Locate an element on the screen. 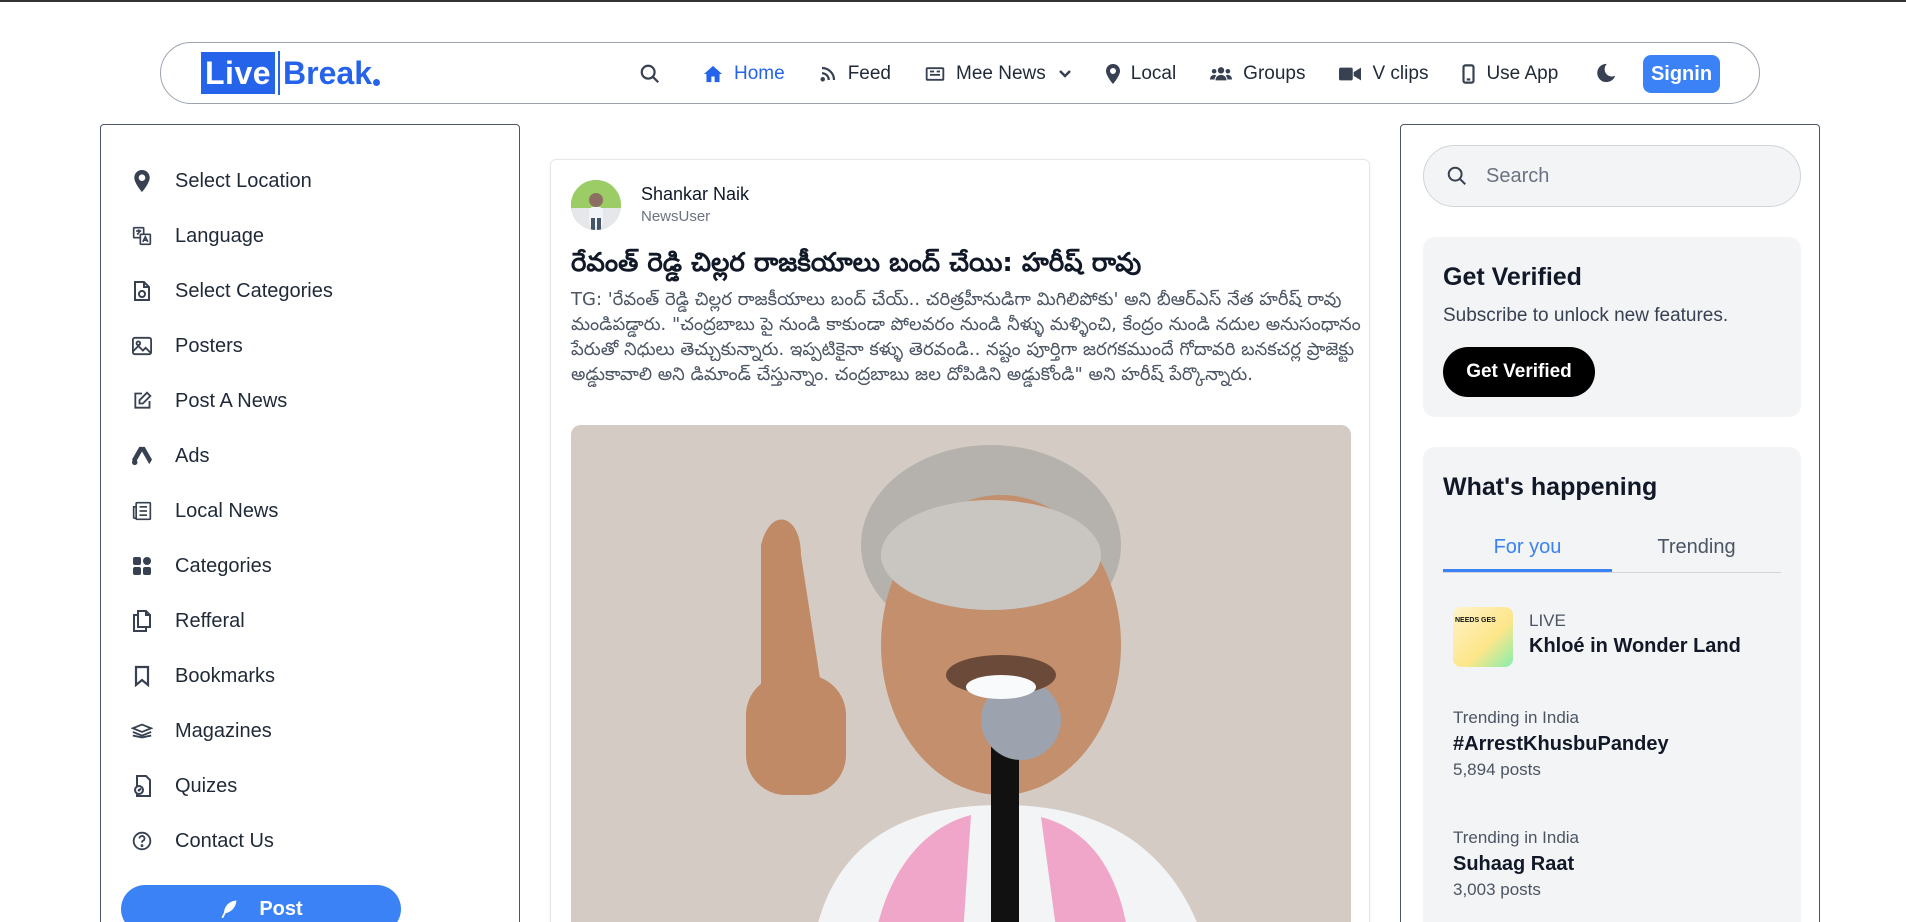 This screenshot has height=922, width=1906. layers-icon is located at coordinates (142, 731).